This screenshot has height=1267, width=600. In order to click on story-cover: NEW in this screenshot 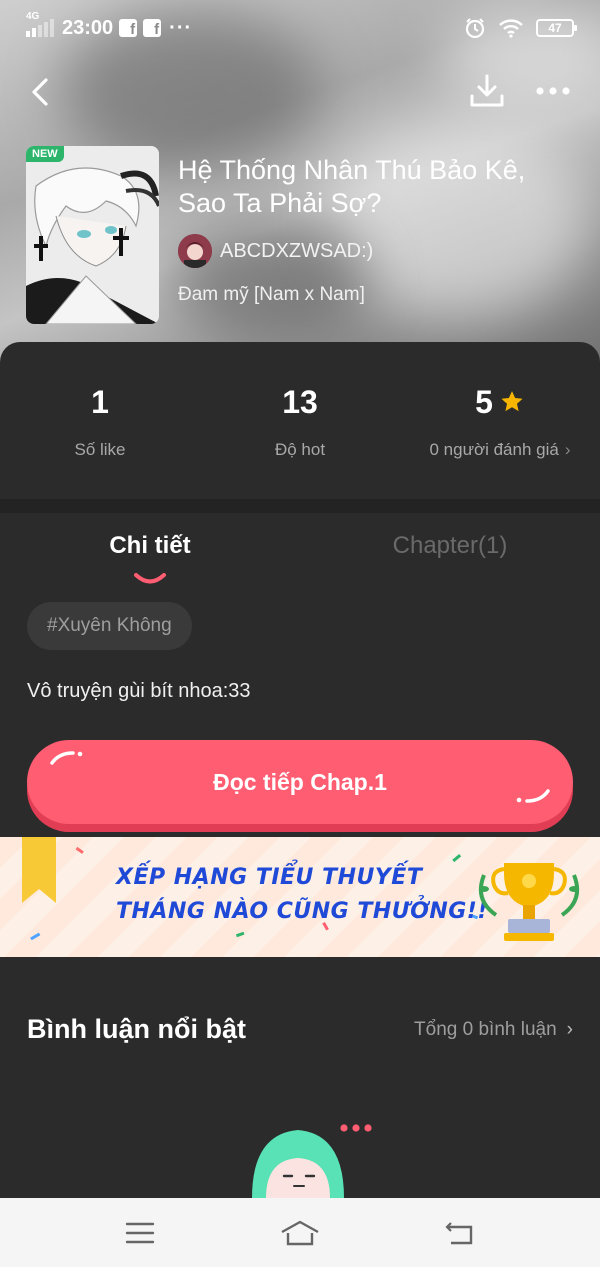, I will do `click(92, 235)`.